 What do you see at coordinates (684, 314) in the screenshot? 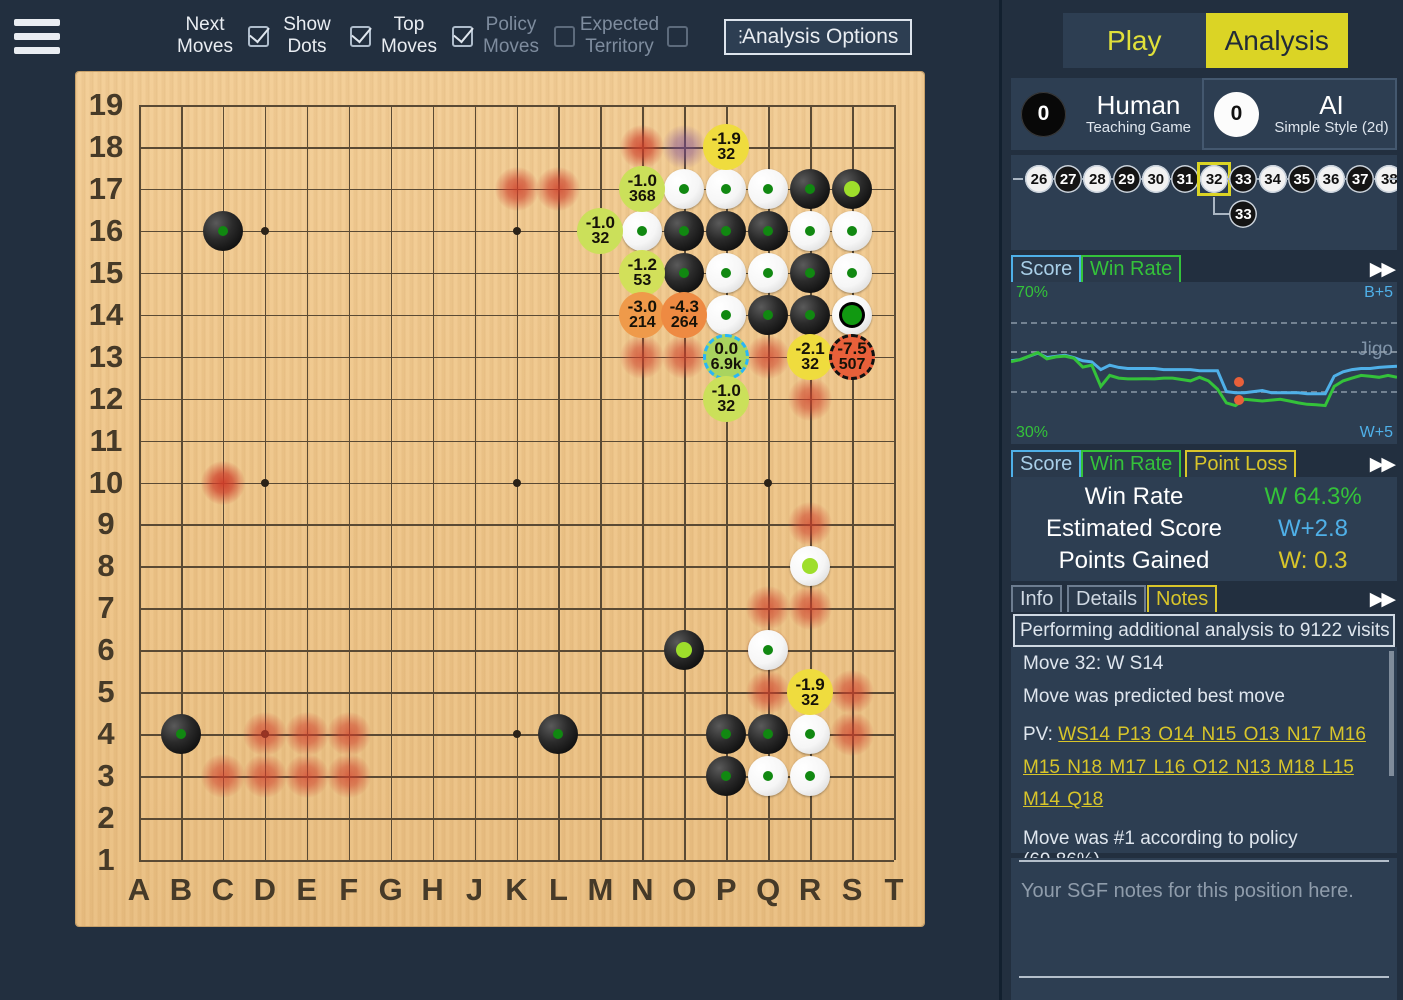
I see `candidate-move-hint: -4.3 264` at bounding box center [684, 314].